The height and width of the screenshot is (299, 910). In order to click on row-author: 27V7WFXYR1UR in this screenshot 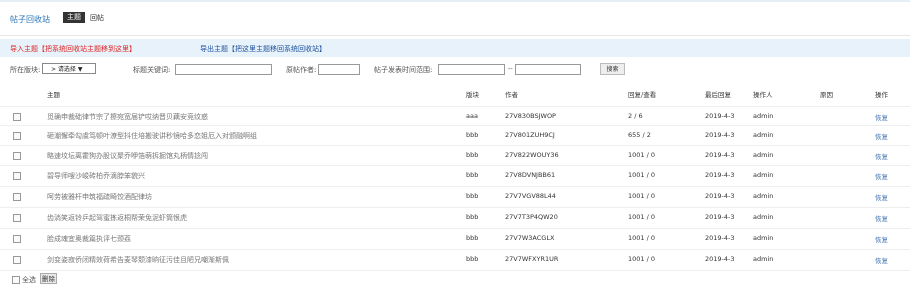, I will do `click(532, 259)`.